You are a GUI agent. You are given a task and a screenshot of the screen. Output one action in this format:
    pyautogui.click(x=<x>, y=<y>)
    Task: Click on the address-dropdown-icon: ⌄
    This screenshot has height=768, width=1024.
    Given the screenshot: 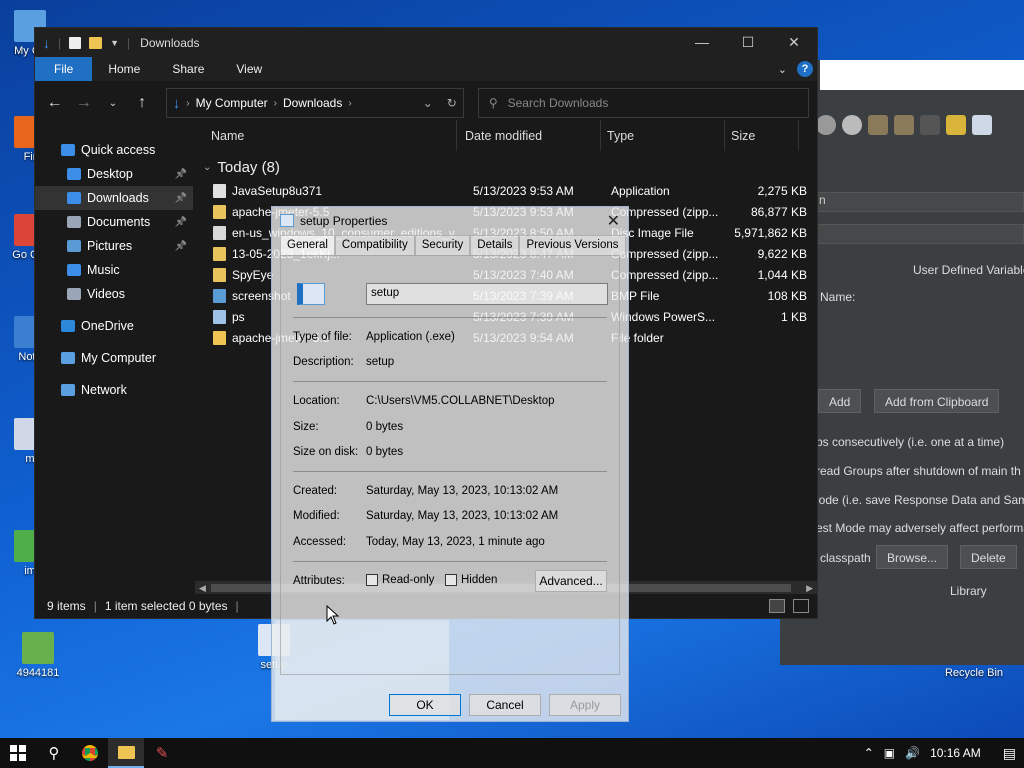 What is the action you would take?
    pyautogui.click(x=428, y=103)
    